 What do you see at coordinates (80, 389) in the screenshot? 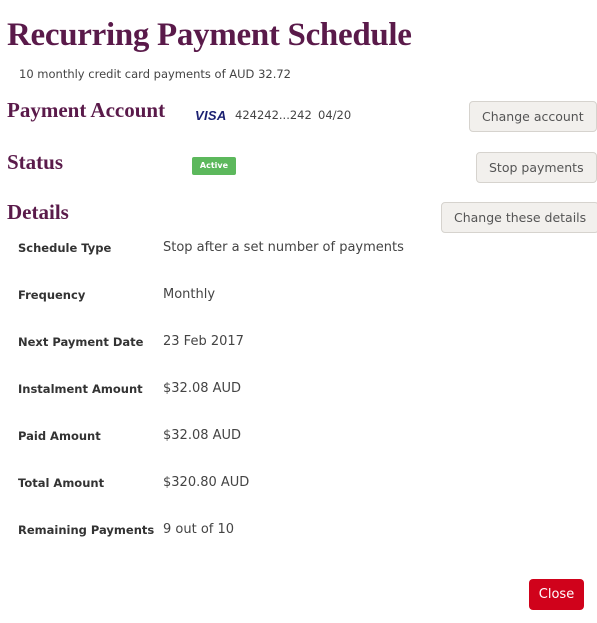
I see `detail-label: Instalment Amount` at bounding box center [80, 389].